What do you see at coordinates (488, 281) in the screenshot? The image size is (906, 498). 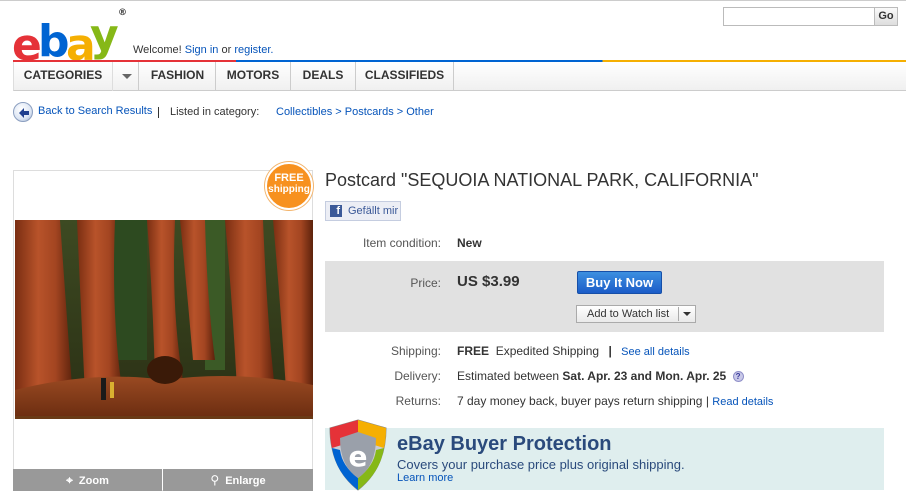 I see `price-value: US $3.99` at bounding box center [488, 281].